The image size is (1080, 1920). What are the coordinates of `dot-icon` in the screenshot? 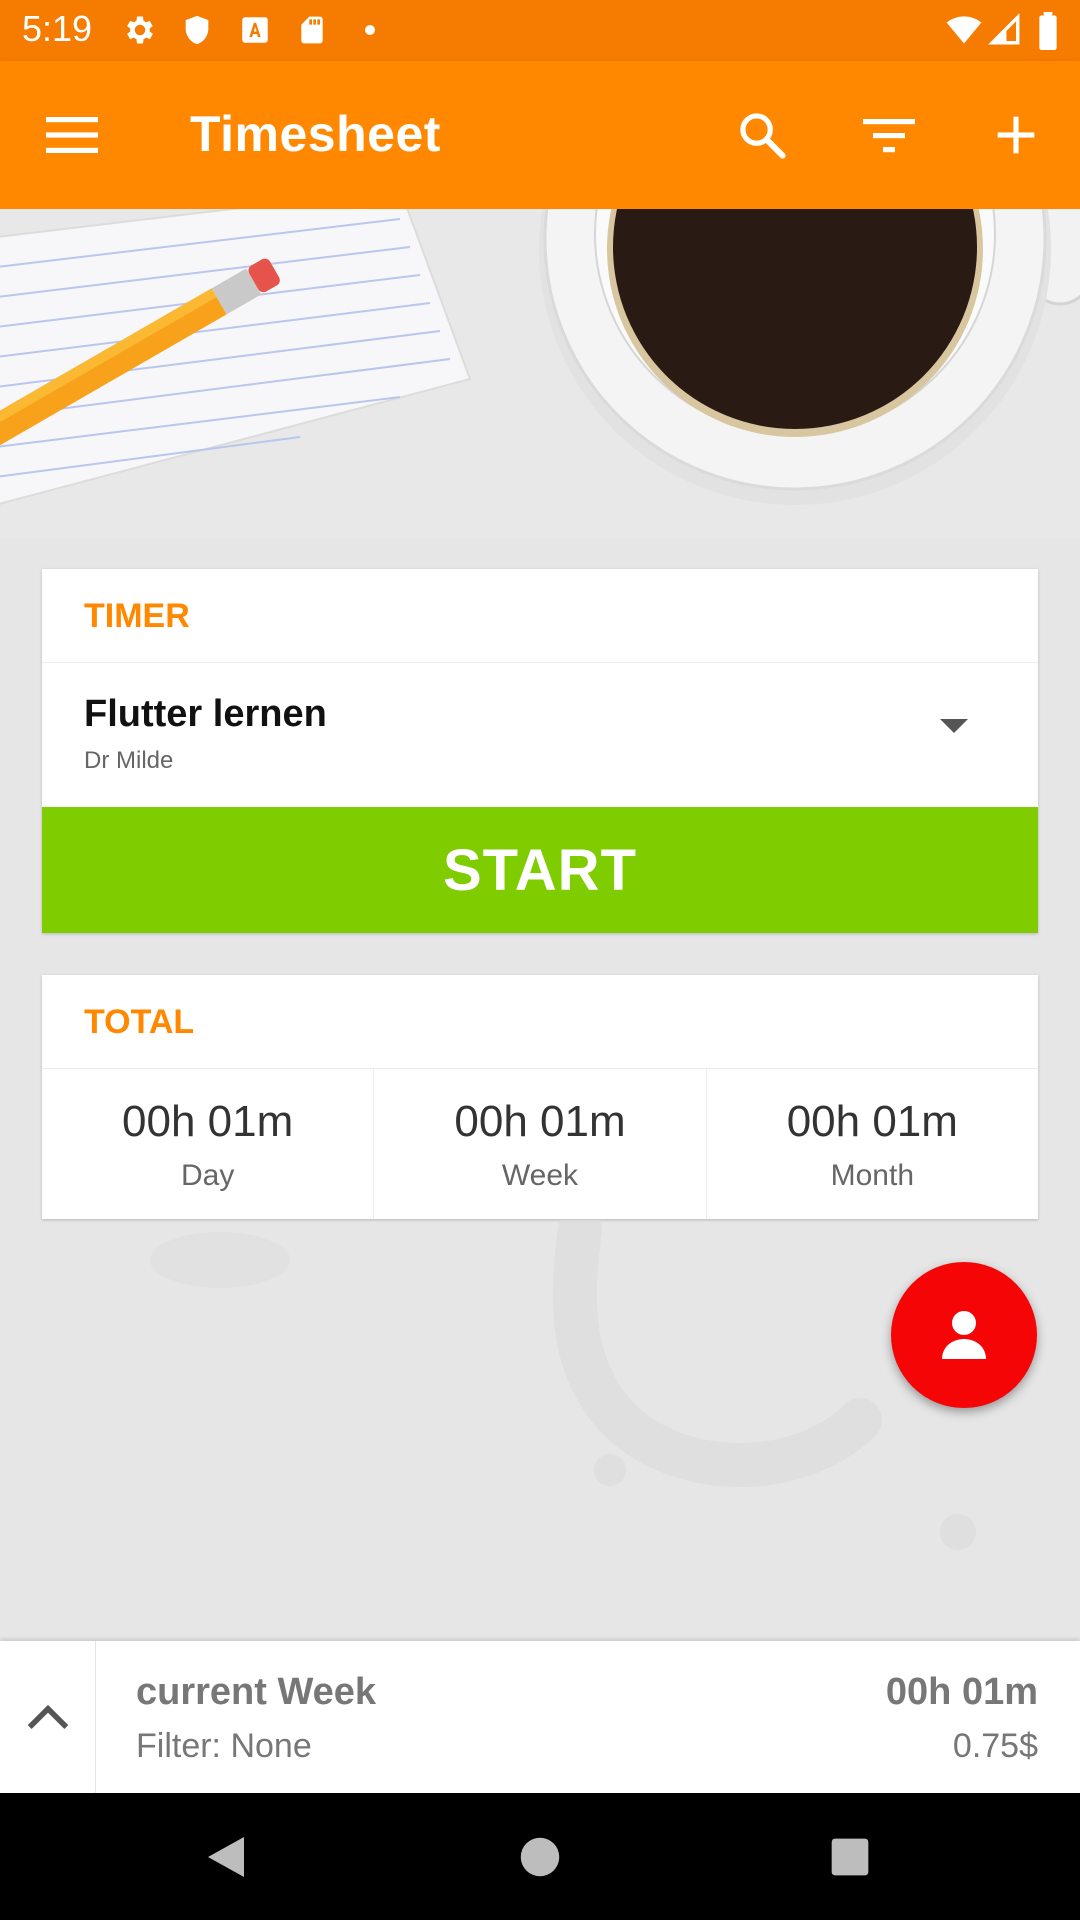 It's located at (370, 30).